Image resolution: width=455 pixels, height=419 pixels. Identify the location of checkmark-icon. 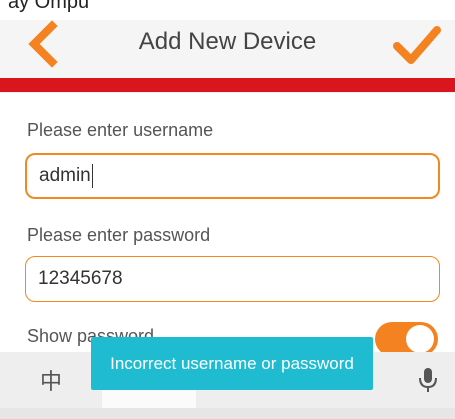
(417, 45).